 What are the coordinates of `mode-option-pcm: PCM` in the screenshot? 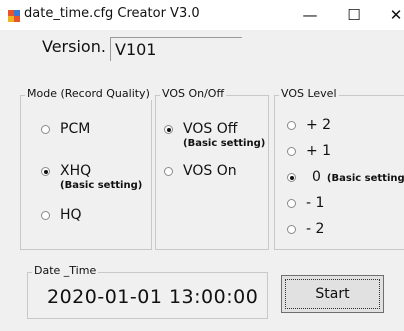 It's located at (65, 129).